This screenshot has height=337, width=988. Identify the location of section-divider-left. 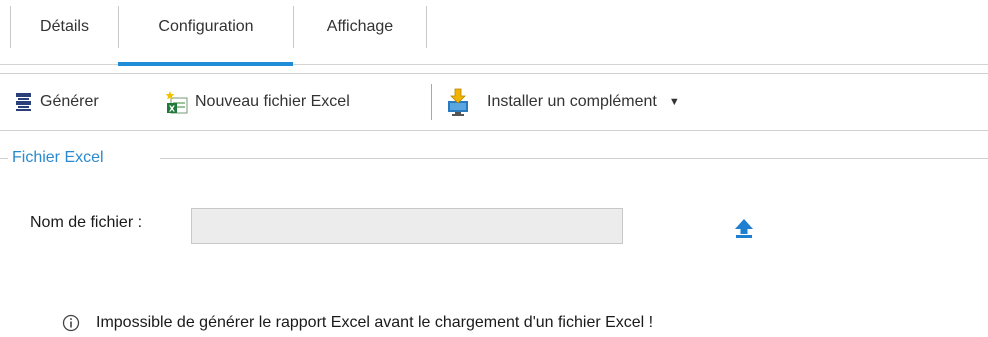
(4, 158).